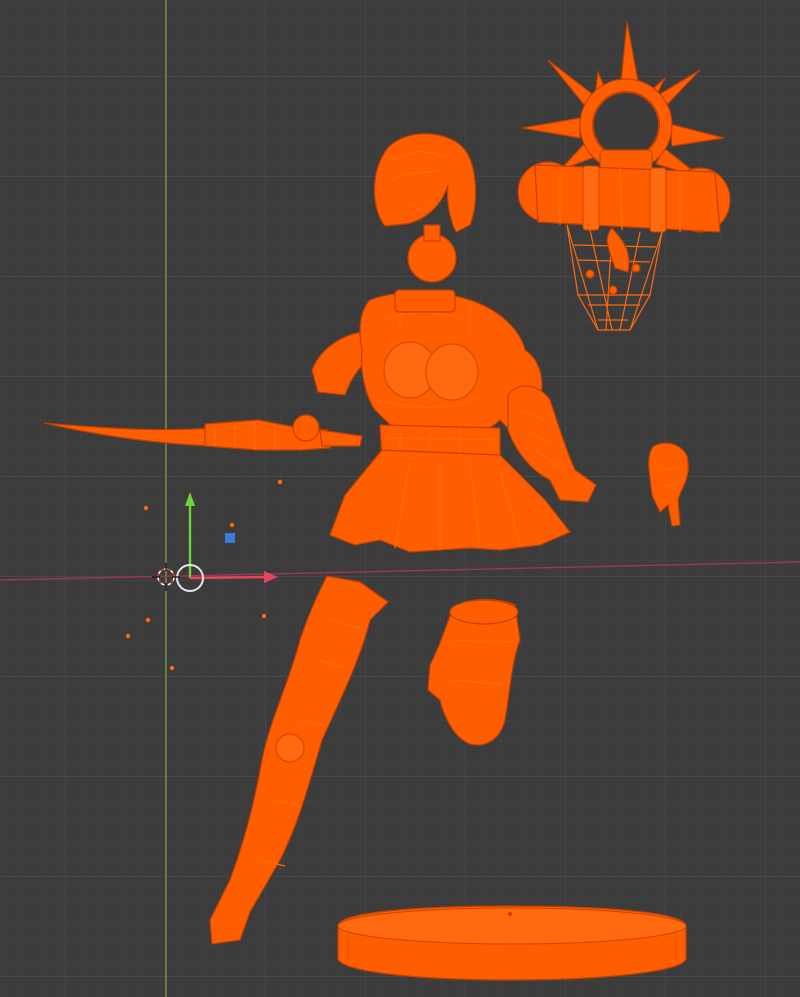 The width and height of the screenshot is (800, 997). Describe the element at coordinates (228, 577) in the screenshot. I see `gizmo-x-axis` at that location.